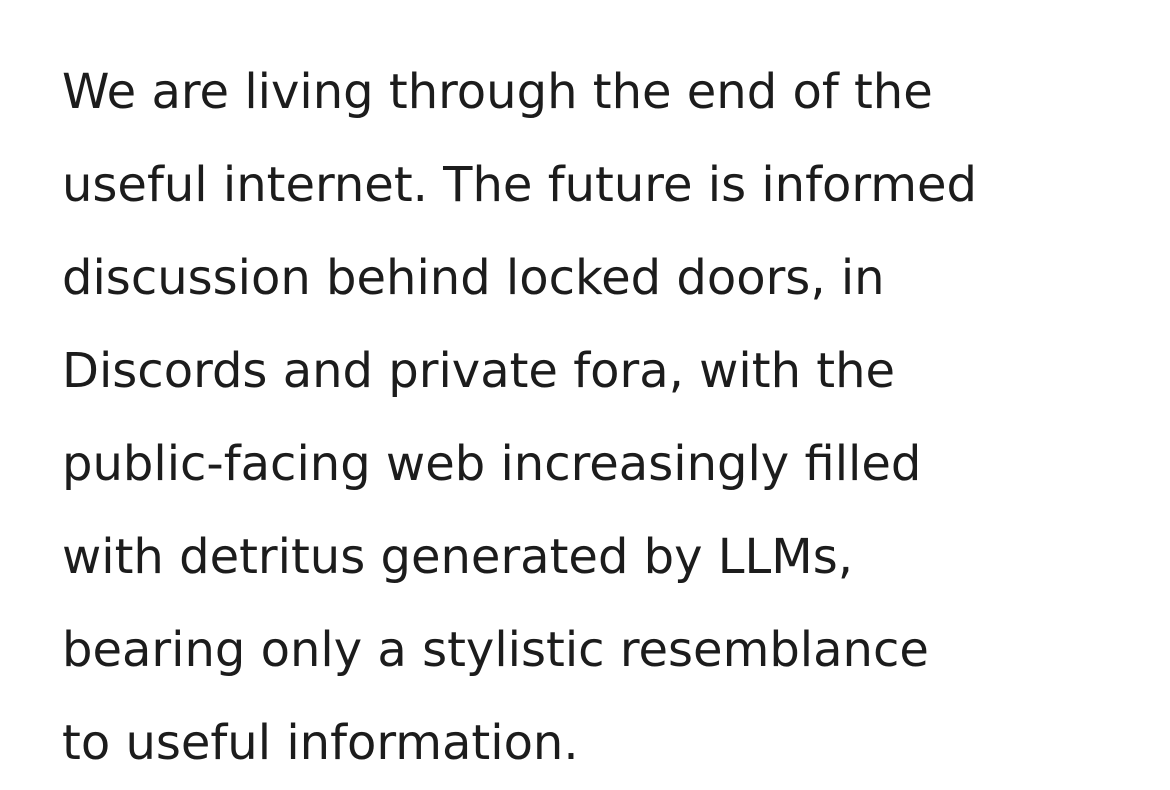 Image resolution: width=1170 pixels, height=790 pixels. What do you see at coordinates (497, 92) in the screenshot?
I see `paragraph-line: We are living through the end of the` at bounding box center [497, 92].